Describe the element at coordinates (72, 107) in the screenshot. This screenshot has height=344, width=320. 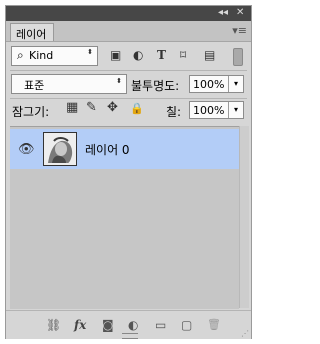
I see `lock-transparent-pixels-icon: ▦` at that location.